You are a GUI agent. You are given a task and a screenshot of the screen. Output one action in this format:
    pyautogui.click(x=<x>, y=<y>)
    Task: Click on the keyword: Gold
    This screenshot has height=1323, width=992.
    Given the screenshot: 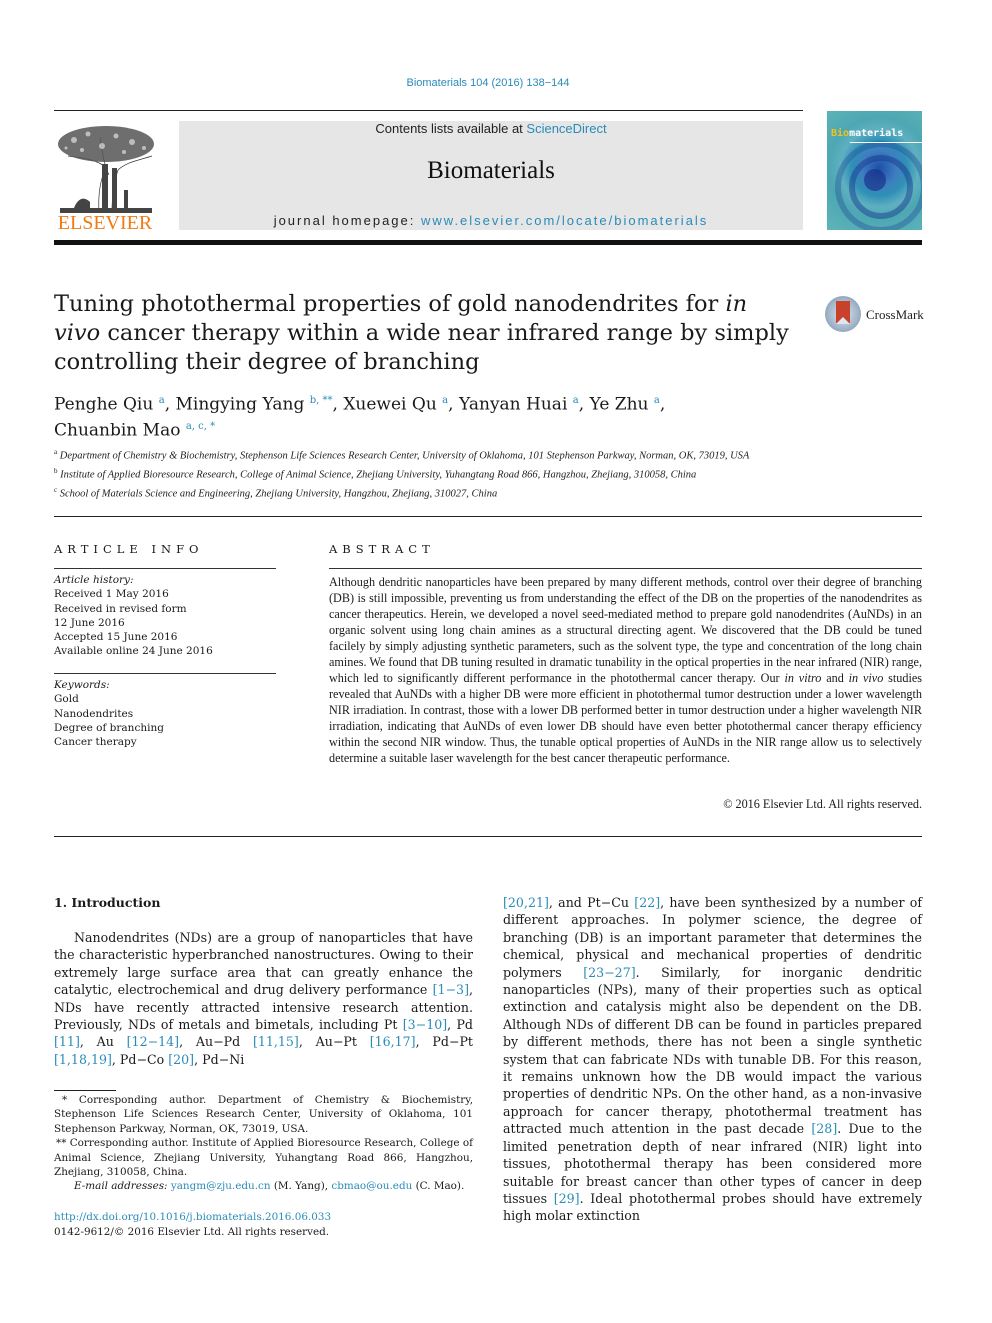 What is the action you would take?
    pyautogui.click(x=66, y=699)
    